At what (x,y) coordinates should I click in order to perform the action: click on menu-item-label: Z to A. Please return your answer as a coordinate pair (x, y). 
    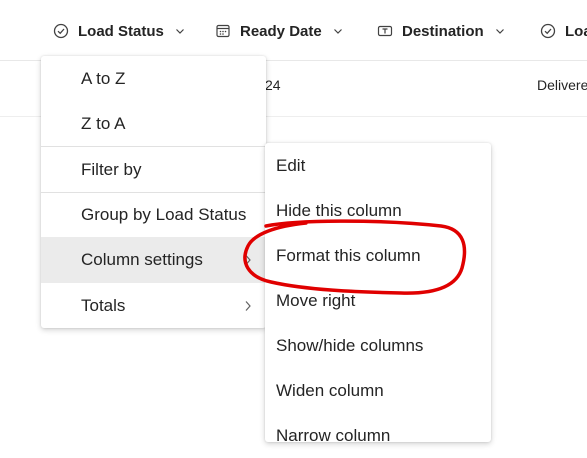
    Looking at the image, I should click on (103, 123).